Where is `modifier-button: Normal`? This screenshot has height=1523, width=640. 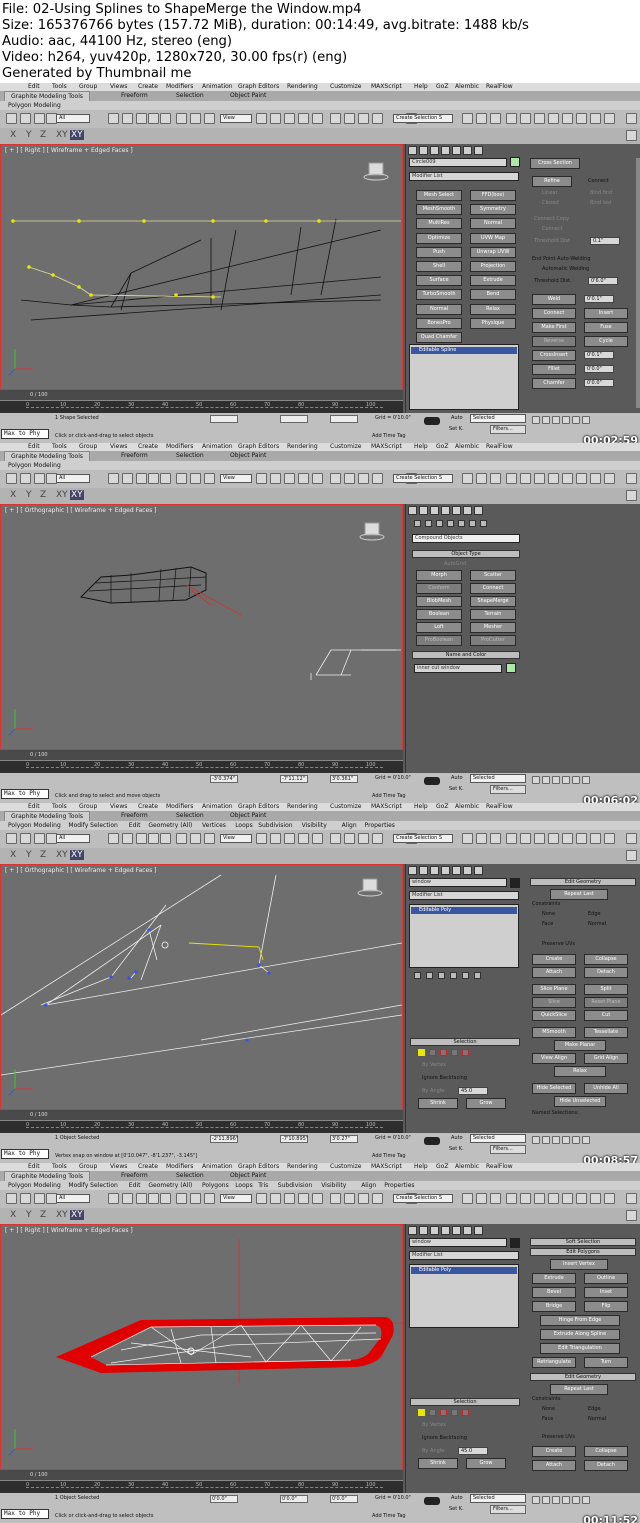 modifier-button: Normal is located at coordinates (439, 309).